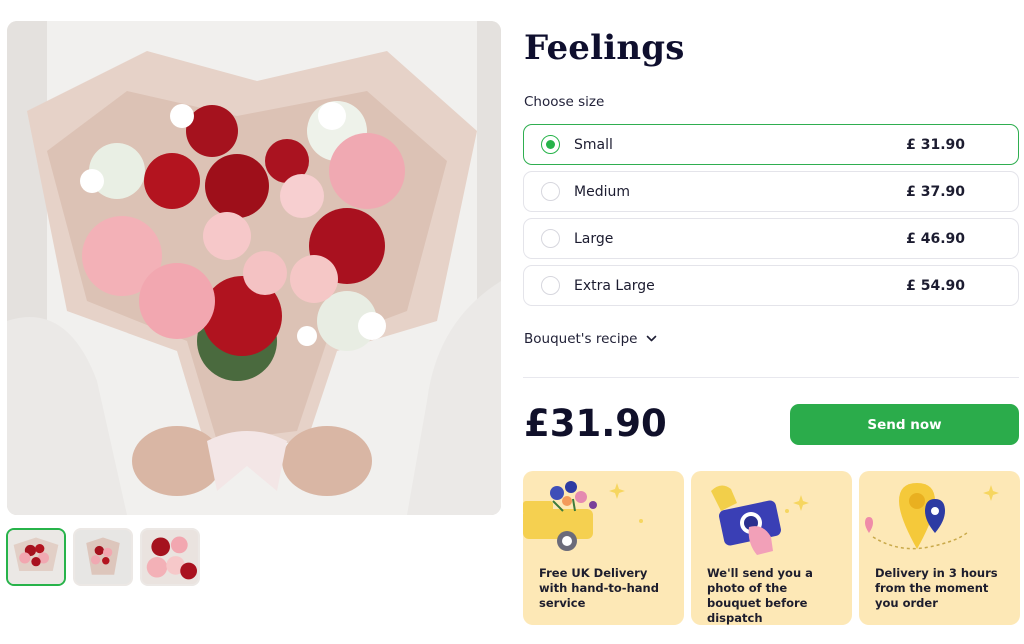  Describe the element at coordinates (602, 191) in the screenshot. I see `size-name: Medium` at that location.